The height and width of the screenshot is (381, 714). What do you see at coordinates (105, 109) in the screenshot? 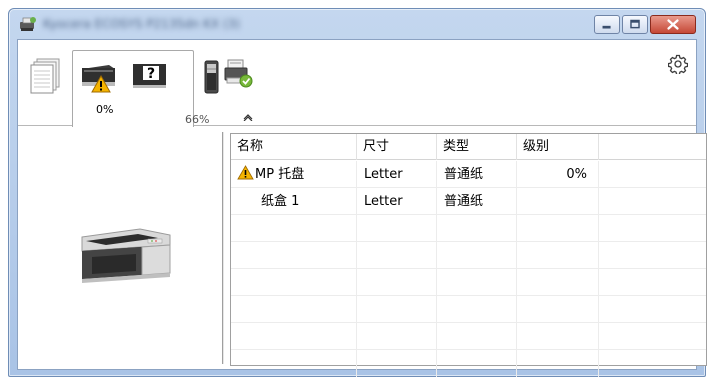
I see `paper-level-label: 0%` at bounding box center [105, 109].